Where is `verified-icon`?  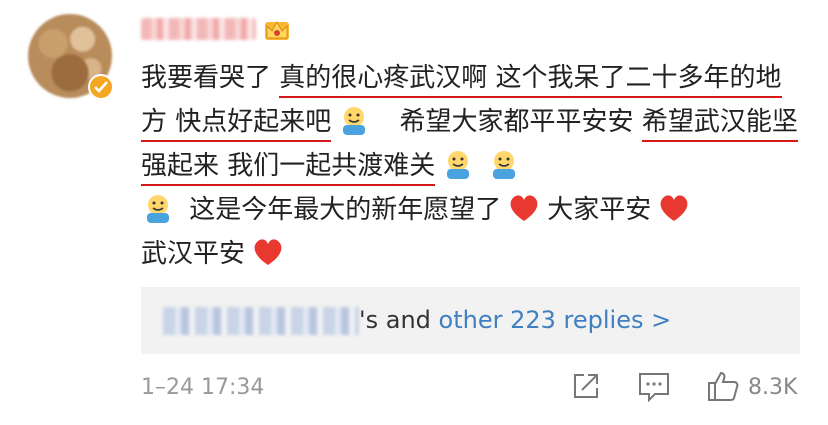
verified-icon is located at coordinates (101, 87).